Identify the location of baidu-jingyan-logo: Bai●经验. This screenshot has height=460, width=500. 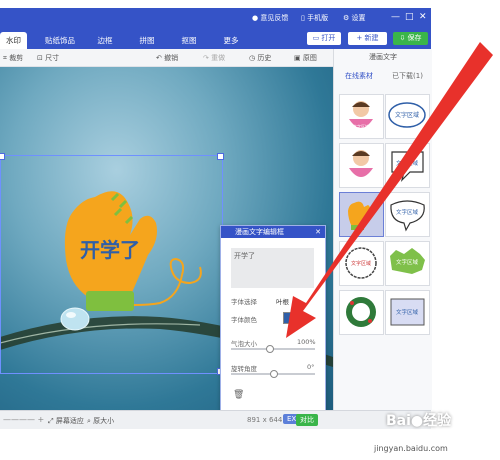
(419, 421).